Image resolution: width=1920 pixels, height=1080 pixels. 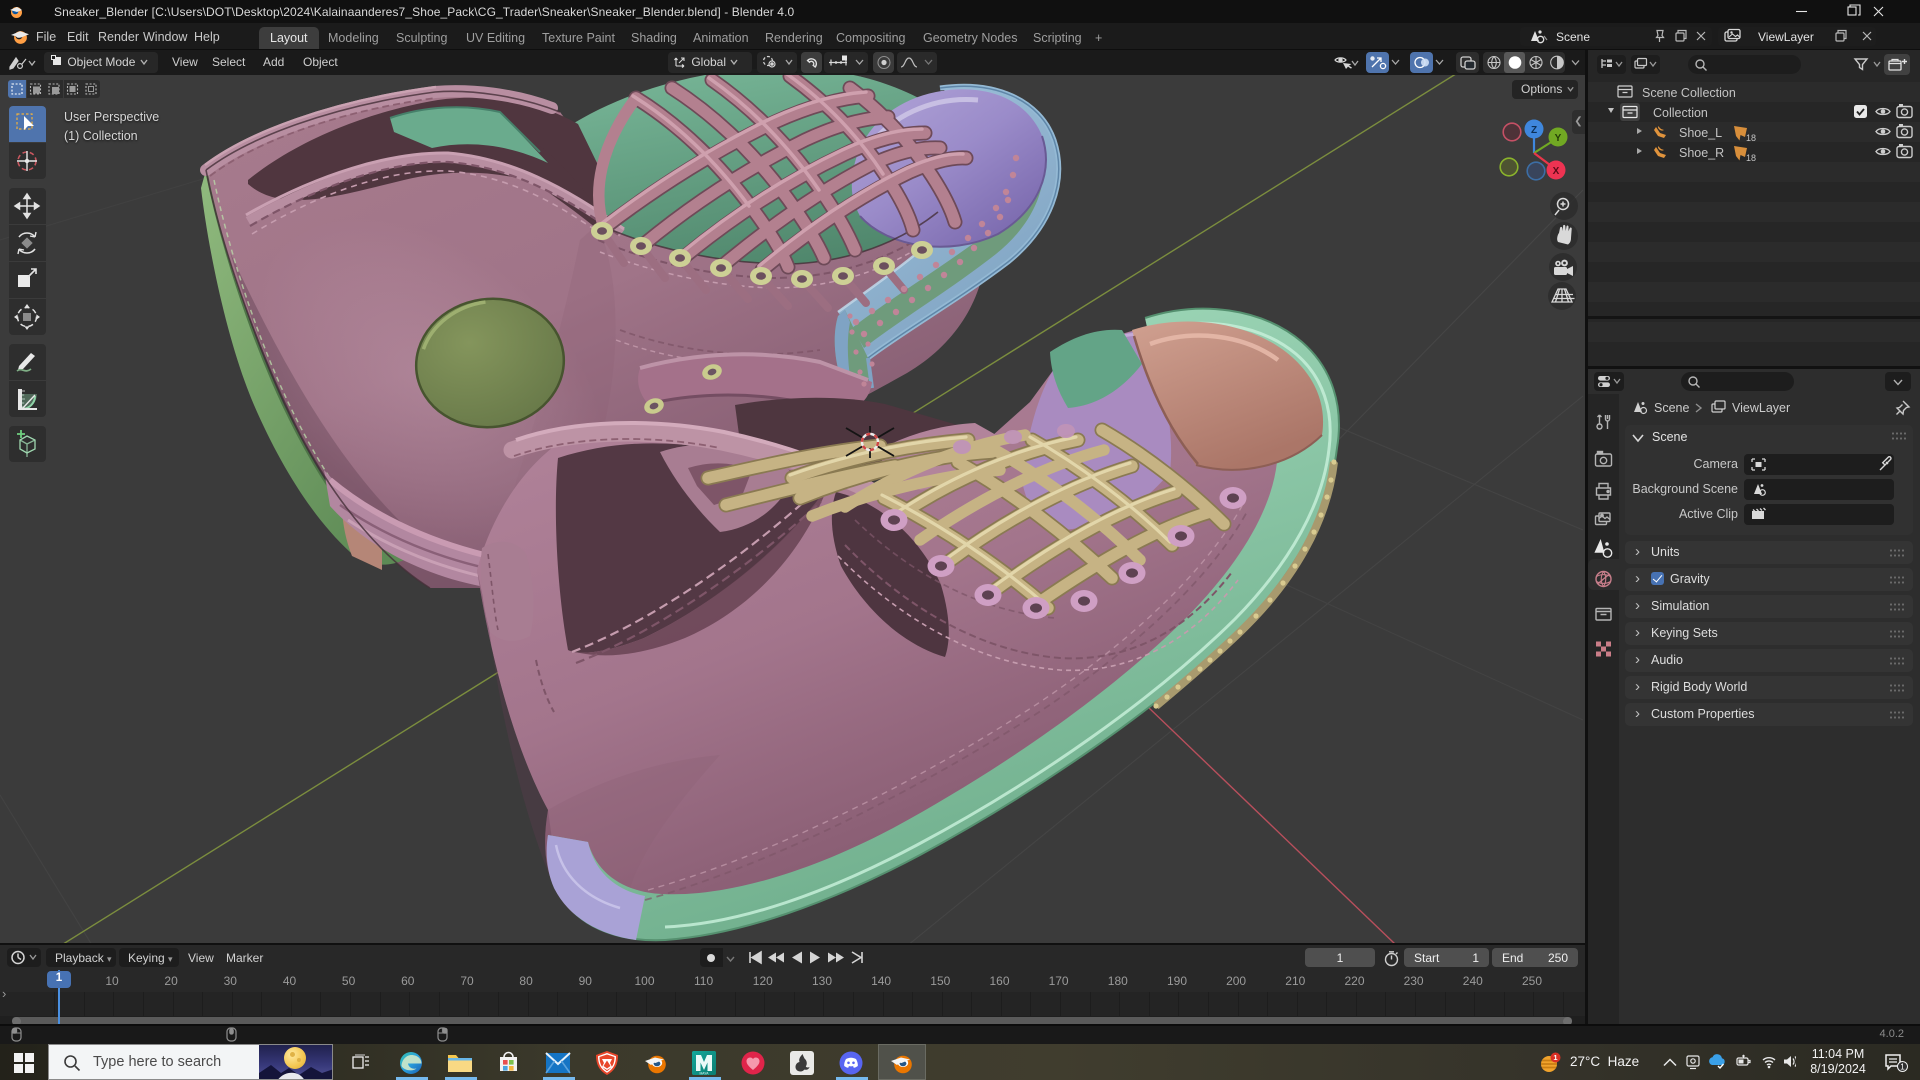 What do you see at coordinates (1700, 133) in the screenshot?
I see `svg-text: Shoe_L` at bounding box center [1700, 133].